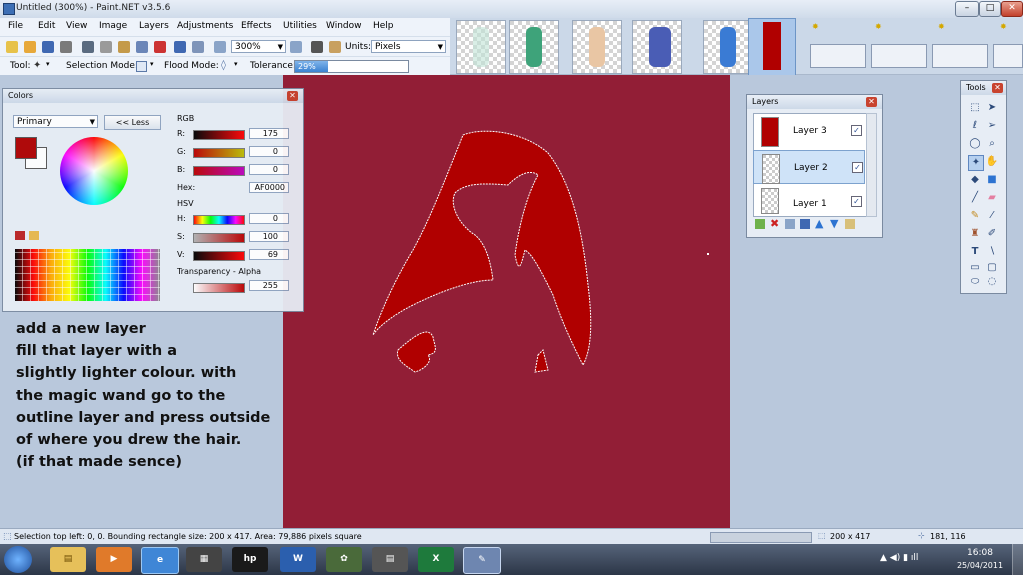 The image size is (1023, 575). What do you see at coordinates (871, 165) in the screenshot?
I see `layers-scrollbar` at bounding box center [871, 165].